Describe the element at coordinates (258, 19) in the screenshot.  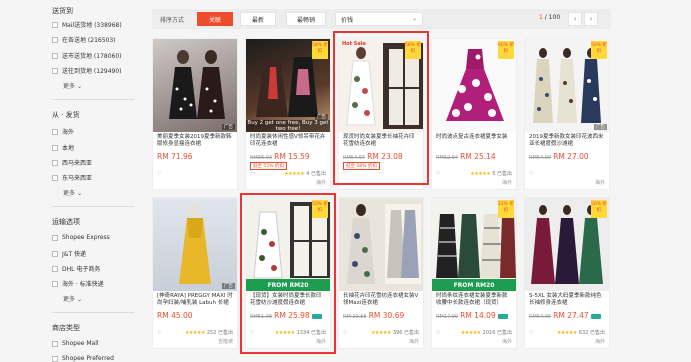
I see `sort-latest-button: 最新` at that location.